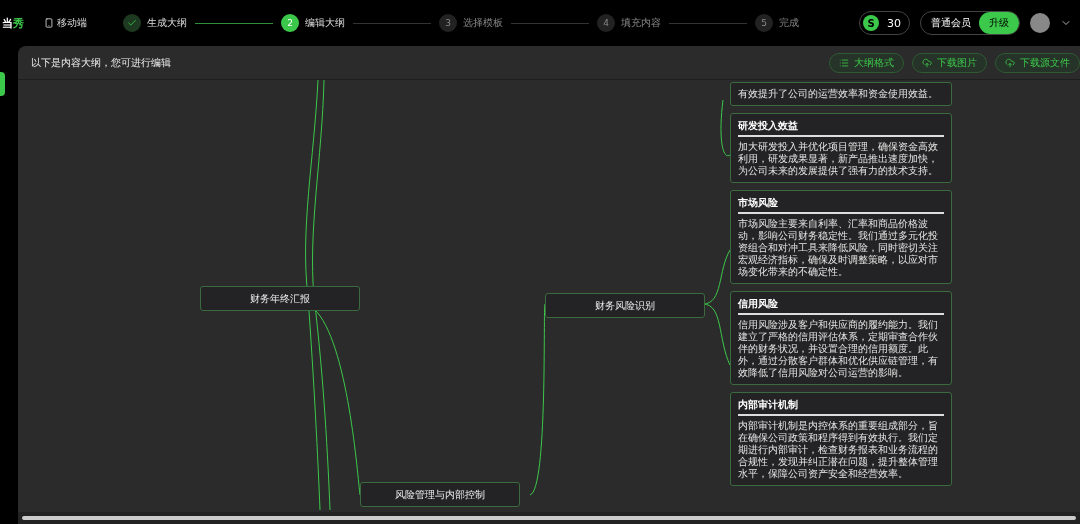 Image resolution: width=1080 pixels, height=524 pixels. Describe the element at coordinates (838, 94) in the screenshot. I see `card-text: 有效提升了公司的运营效率和资金使用效益。` at that location.